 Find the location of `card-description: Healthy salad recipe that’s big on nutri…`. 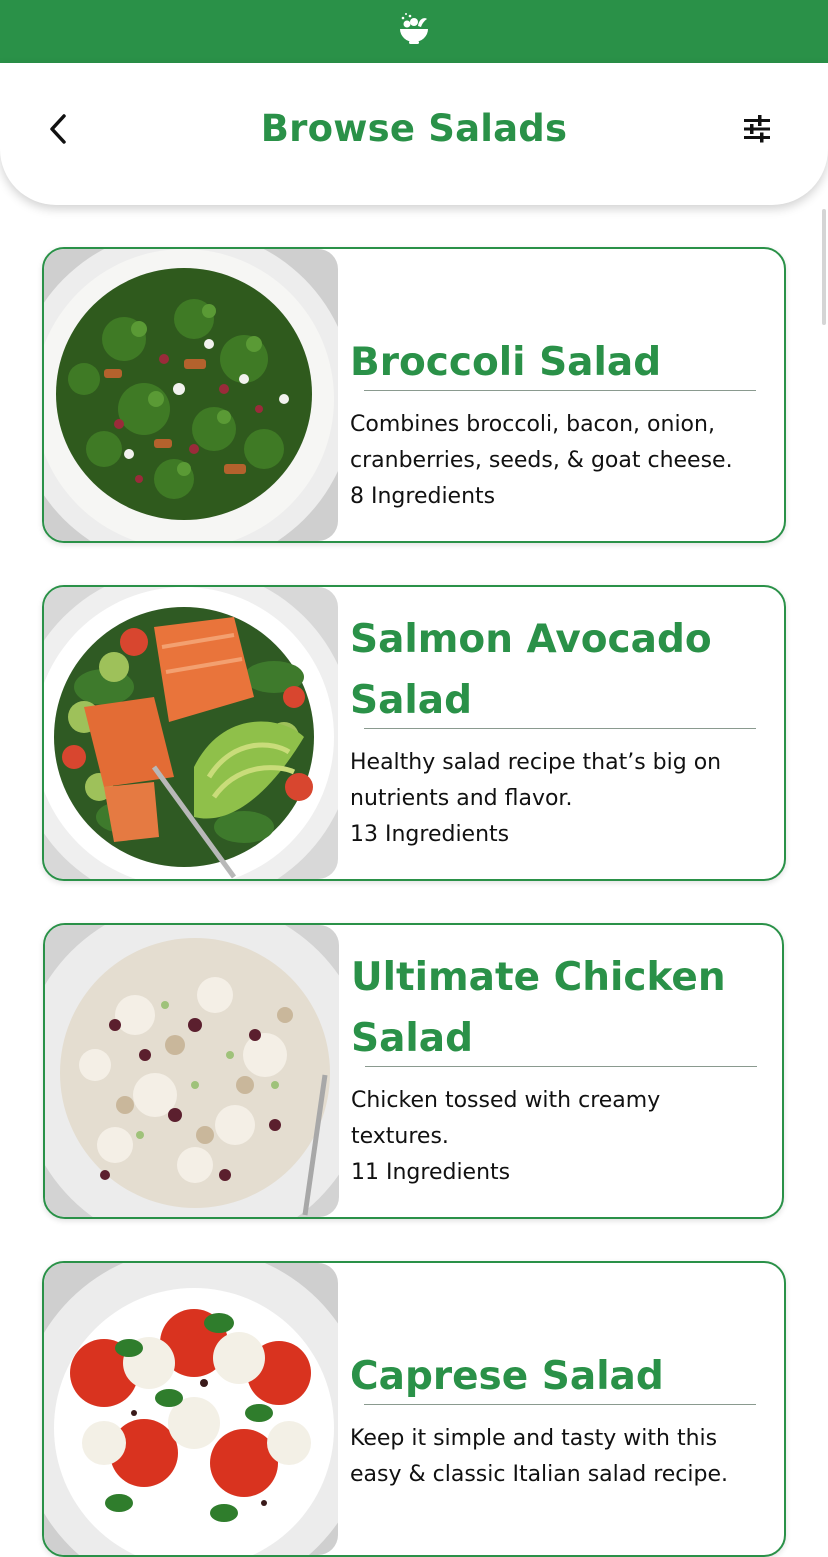

card-description: Healthy salad recipe that’s big on nutri… is located at coordinates (536, 780).